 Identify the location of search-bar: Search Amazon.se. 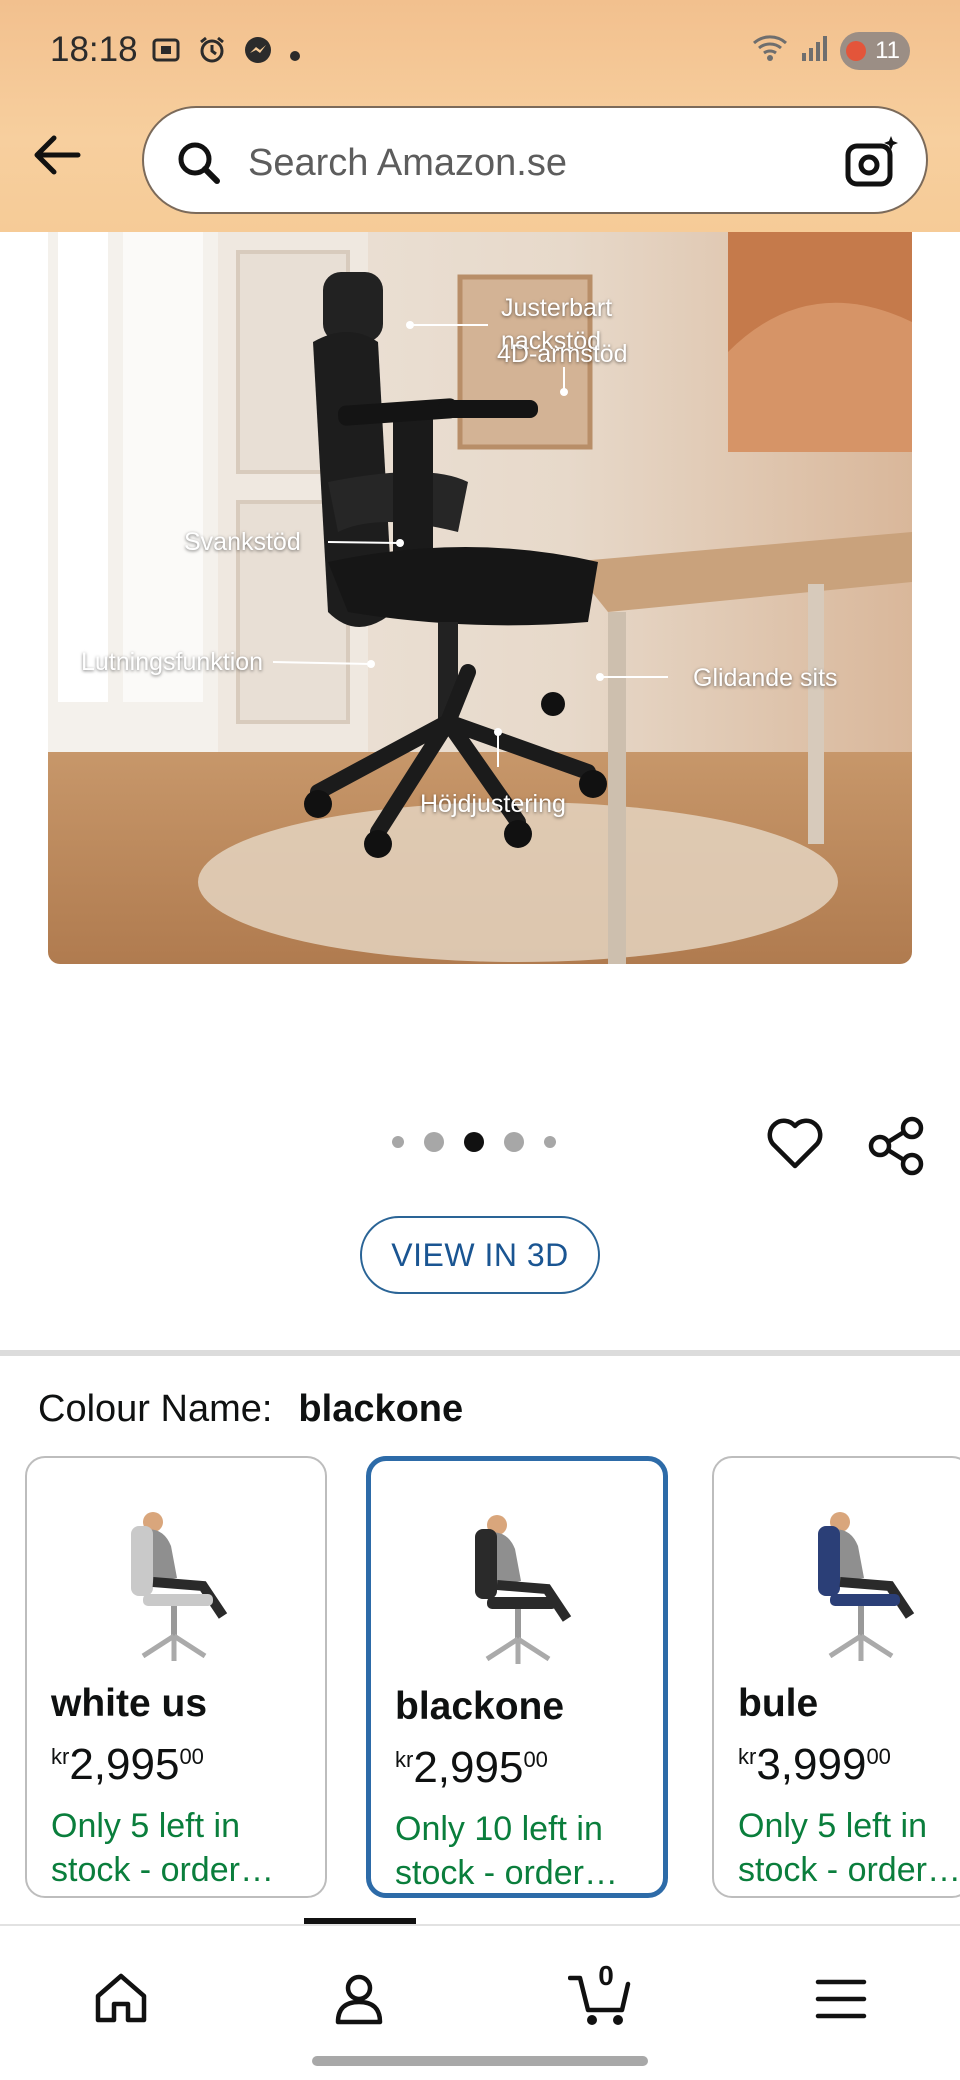
(535, 160).